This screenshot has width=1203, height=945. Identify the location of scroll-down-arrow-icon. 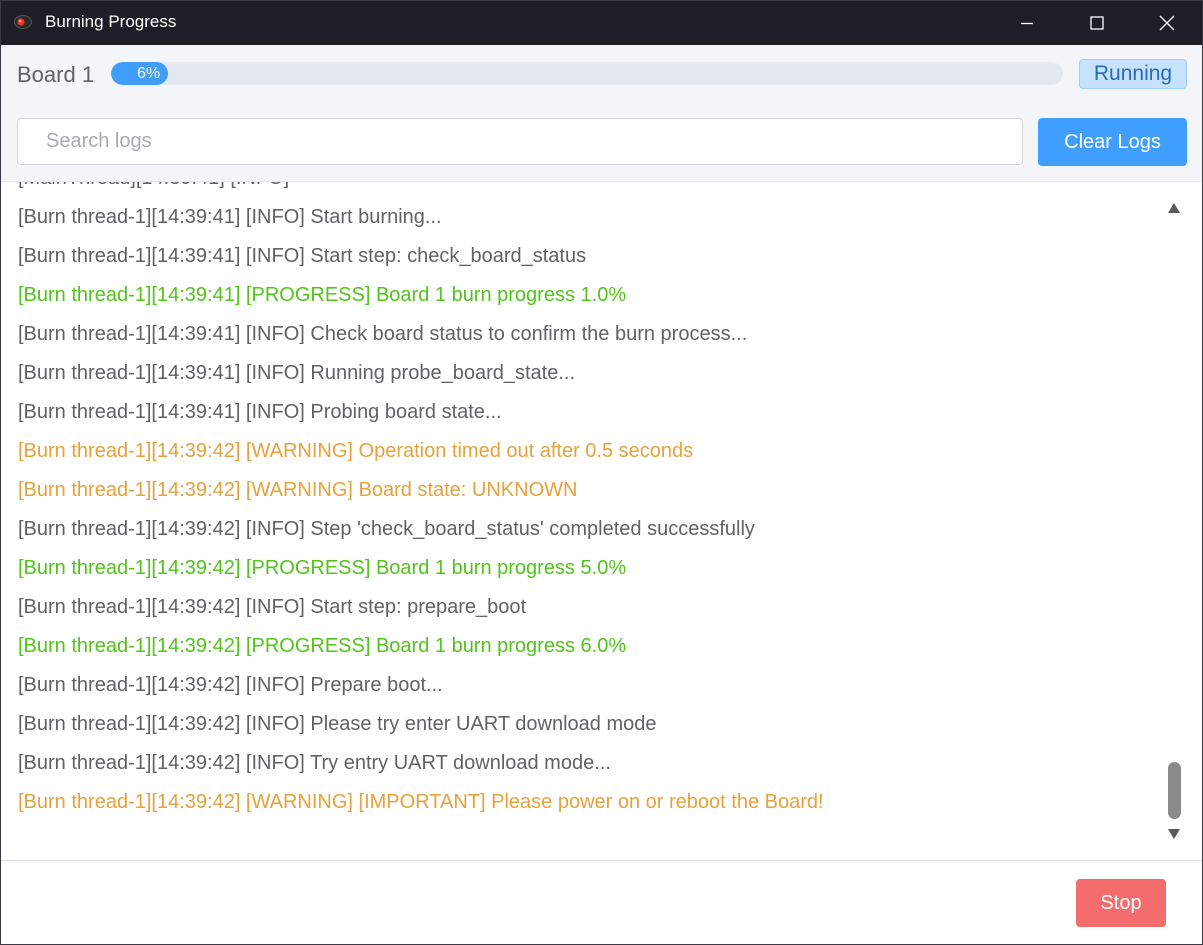
(1174, 834).